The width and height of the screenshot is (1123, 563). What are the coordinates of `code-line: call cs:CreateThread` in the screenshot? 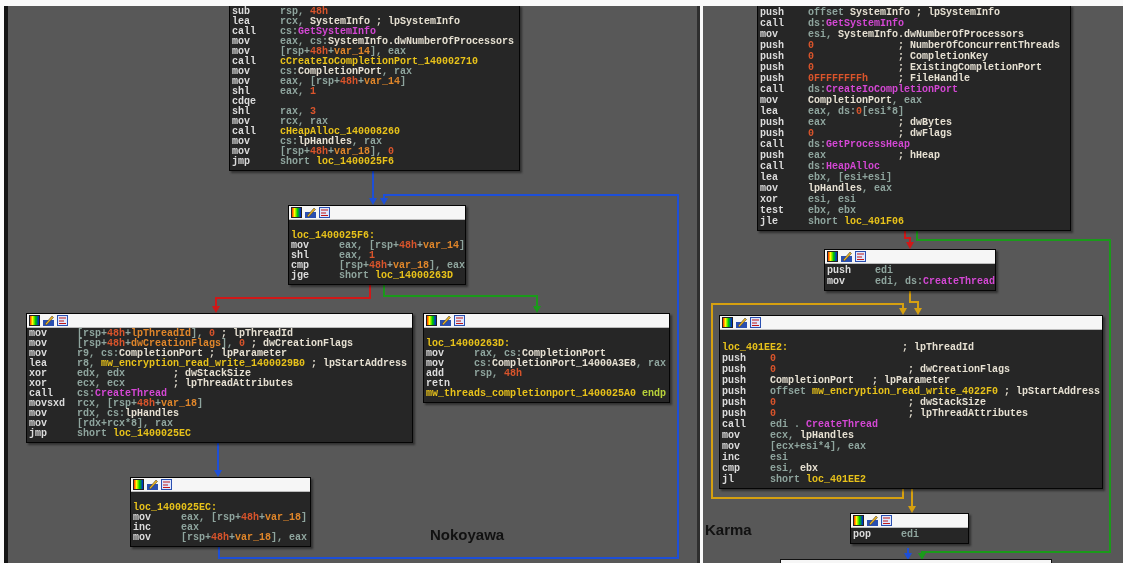 It's located at (99, 394).